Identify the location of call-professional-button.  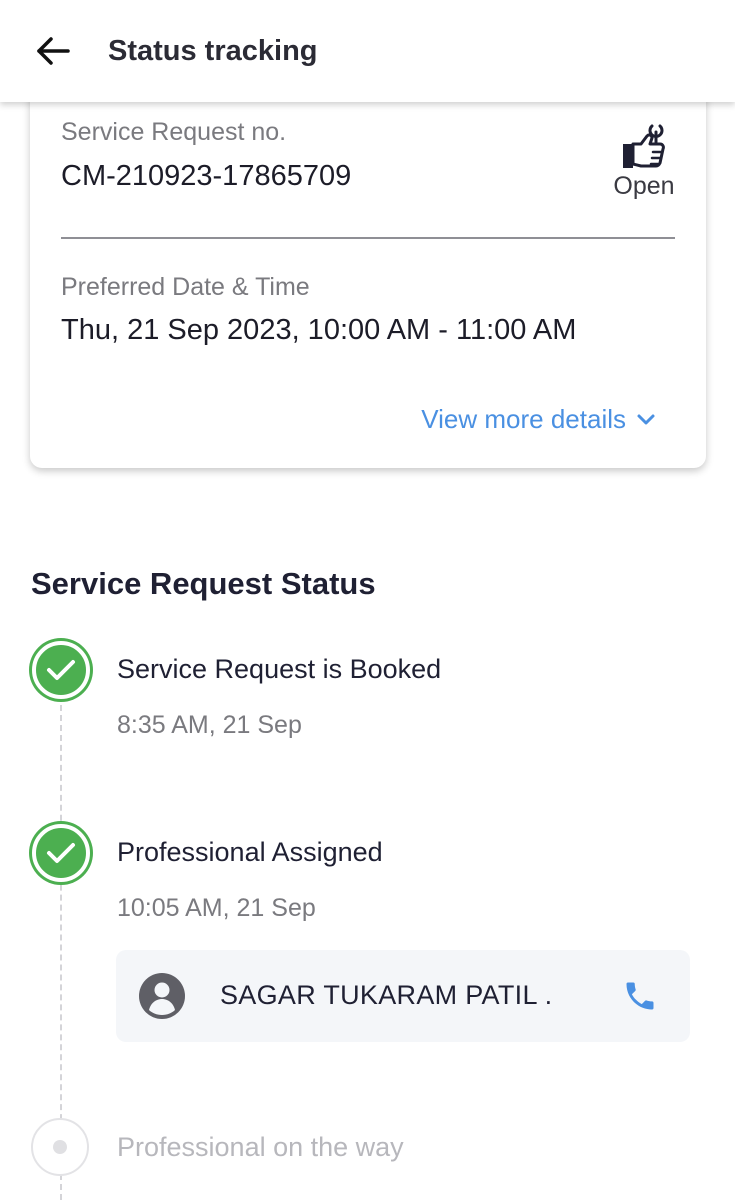
(640, 996).